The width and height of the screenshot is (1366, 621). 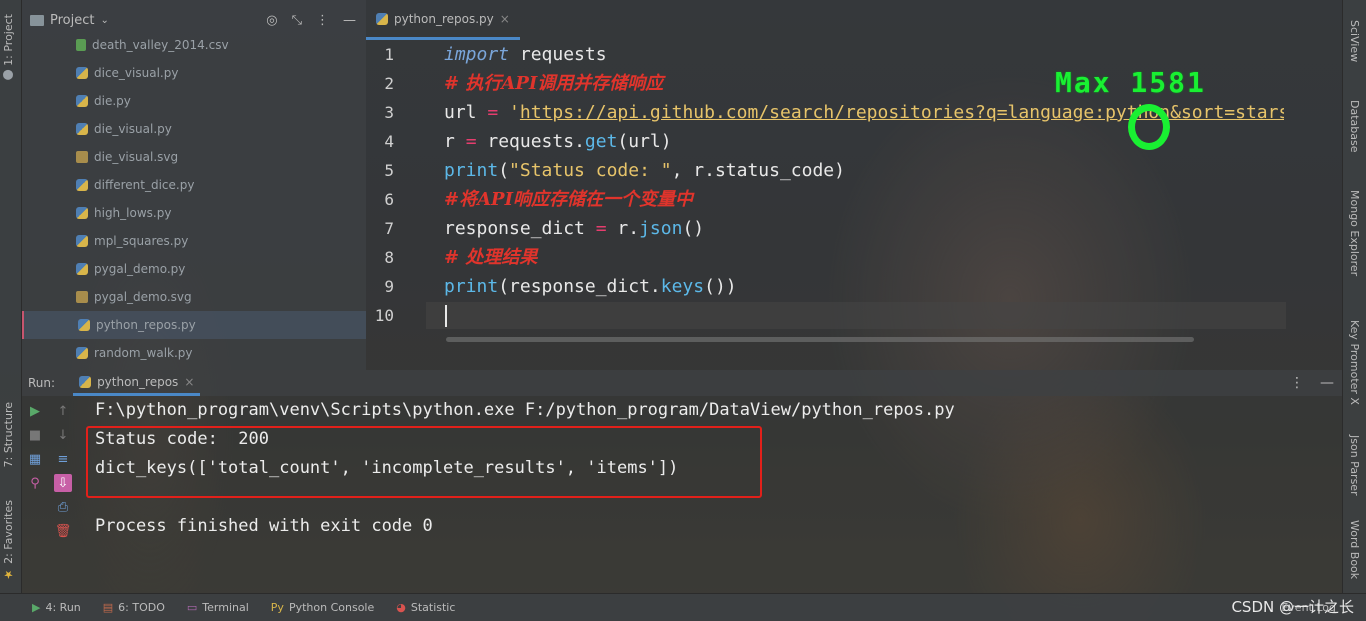 I want to click on left-tool-stripe: 1: Project 7: Structure ★ 2: Favorites, so click(x=11, y=296).